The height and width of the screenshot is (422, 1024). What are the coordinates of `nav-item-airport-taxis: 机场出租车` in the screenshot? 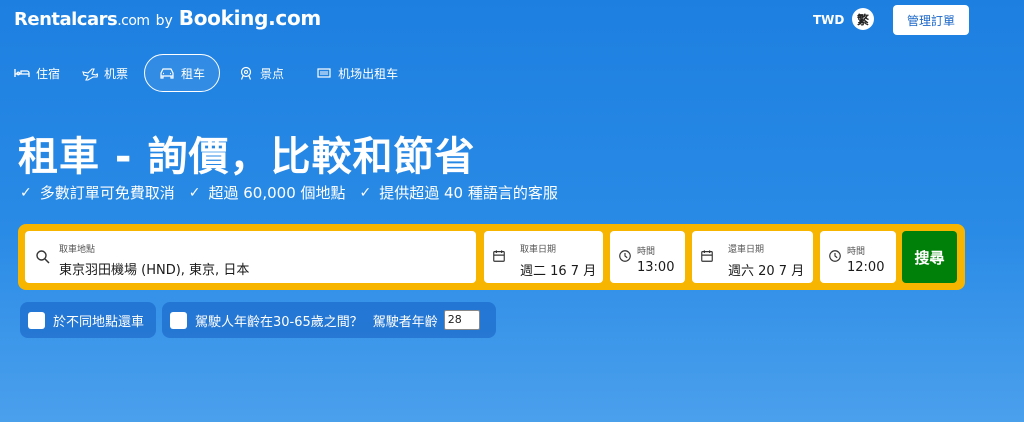 It's located at (357, 73).